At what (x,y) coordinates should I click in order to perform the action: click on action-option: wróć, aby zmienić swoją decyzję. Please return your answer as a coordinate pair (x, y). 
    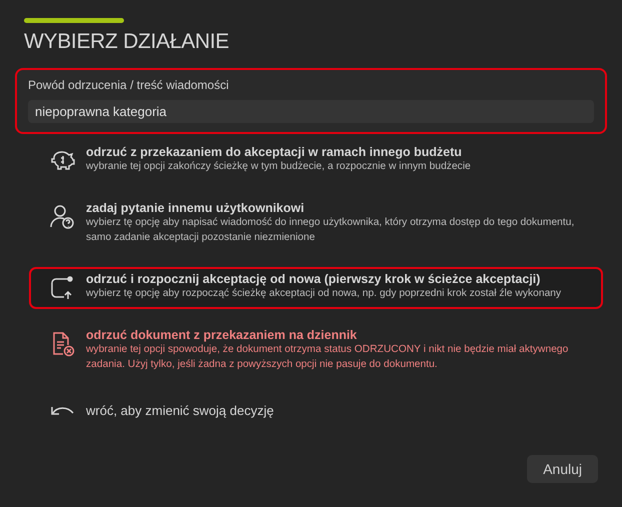
    Looking at the image, I should click on (316, 412).